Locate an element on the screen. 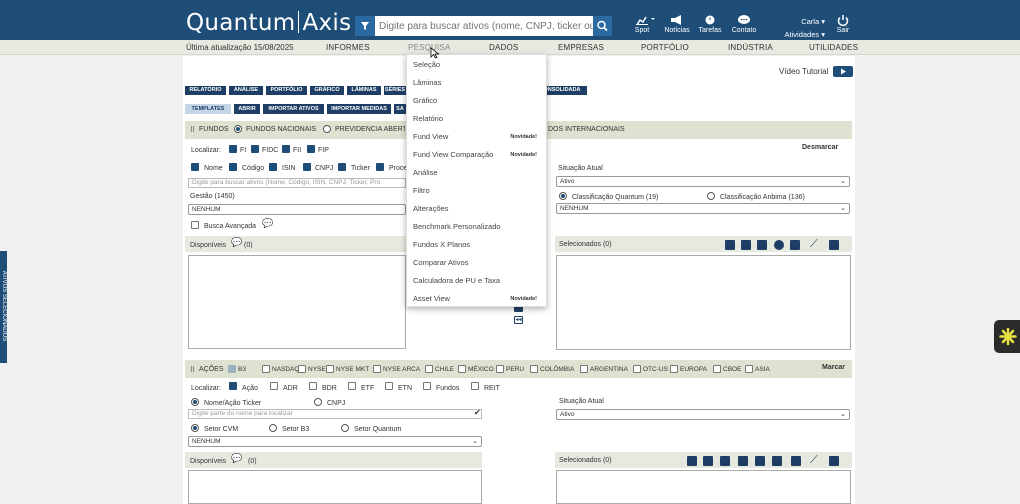 The width and height of the screenshot is (1020, 504). nav-dados: DADOS is located at coordinates (503, 47).